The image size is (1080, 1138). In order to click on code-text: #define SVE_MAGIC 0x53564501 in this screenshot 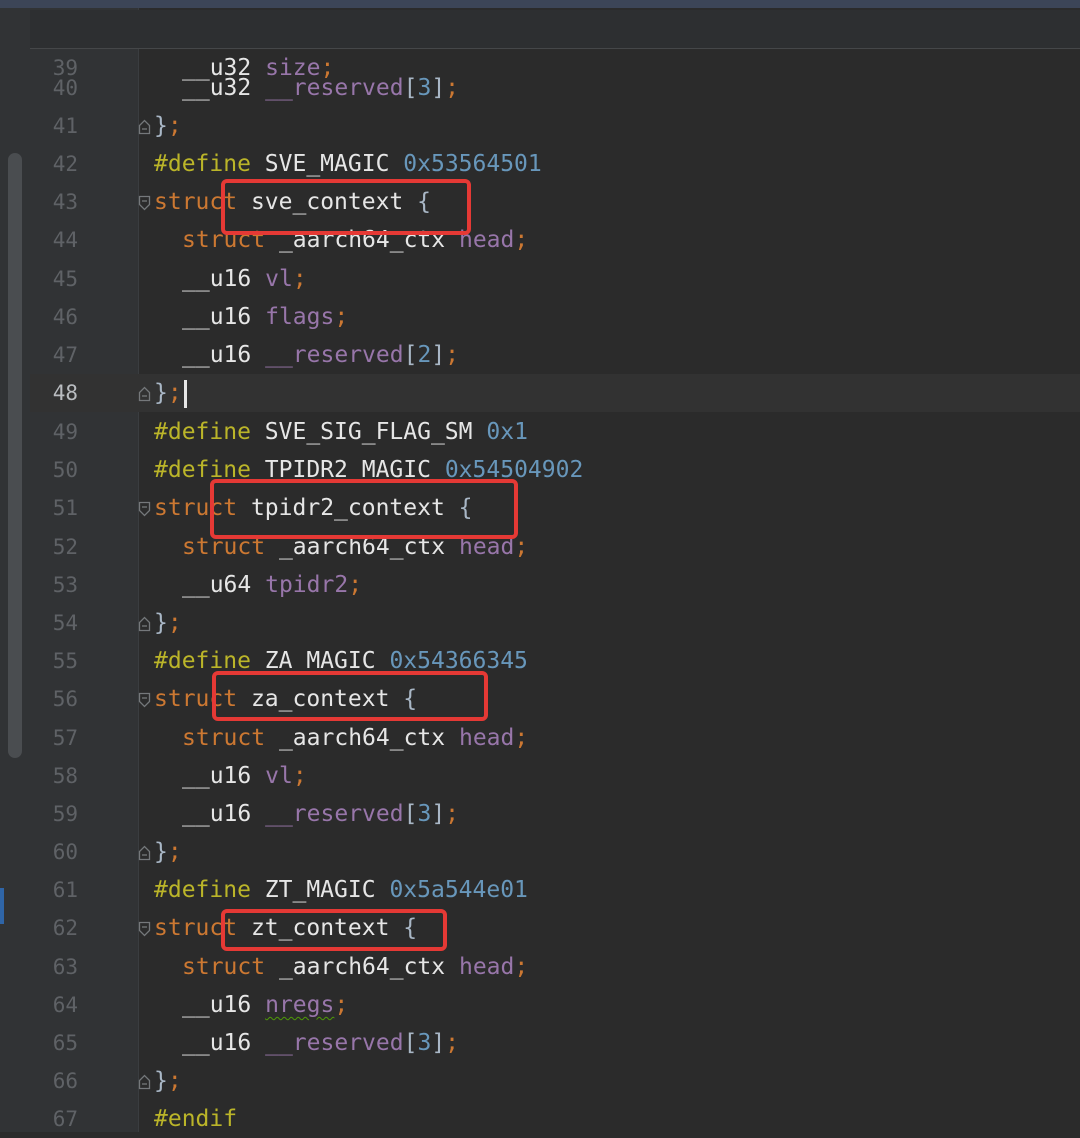, I will do `click(348, 164)`.